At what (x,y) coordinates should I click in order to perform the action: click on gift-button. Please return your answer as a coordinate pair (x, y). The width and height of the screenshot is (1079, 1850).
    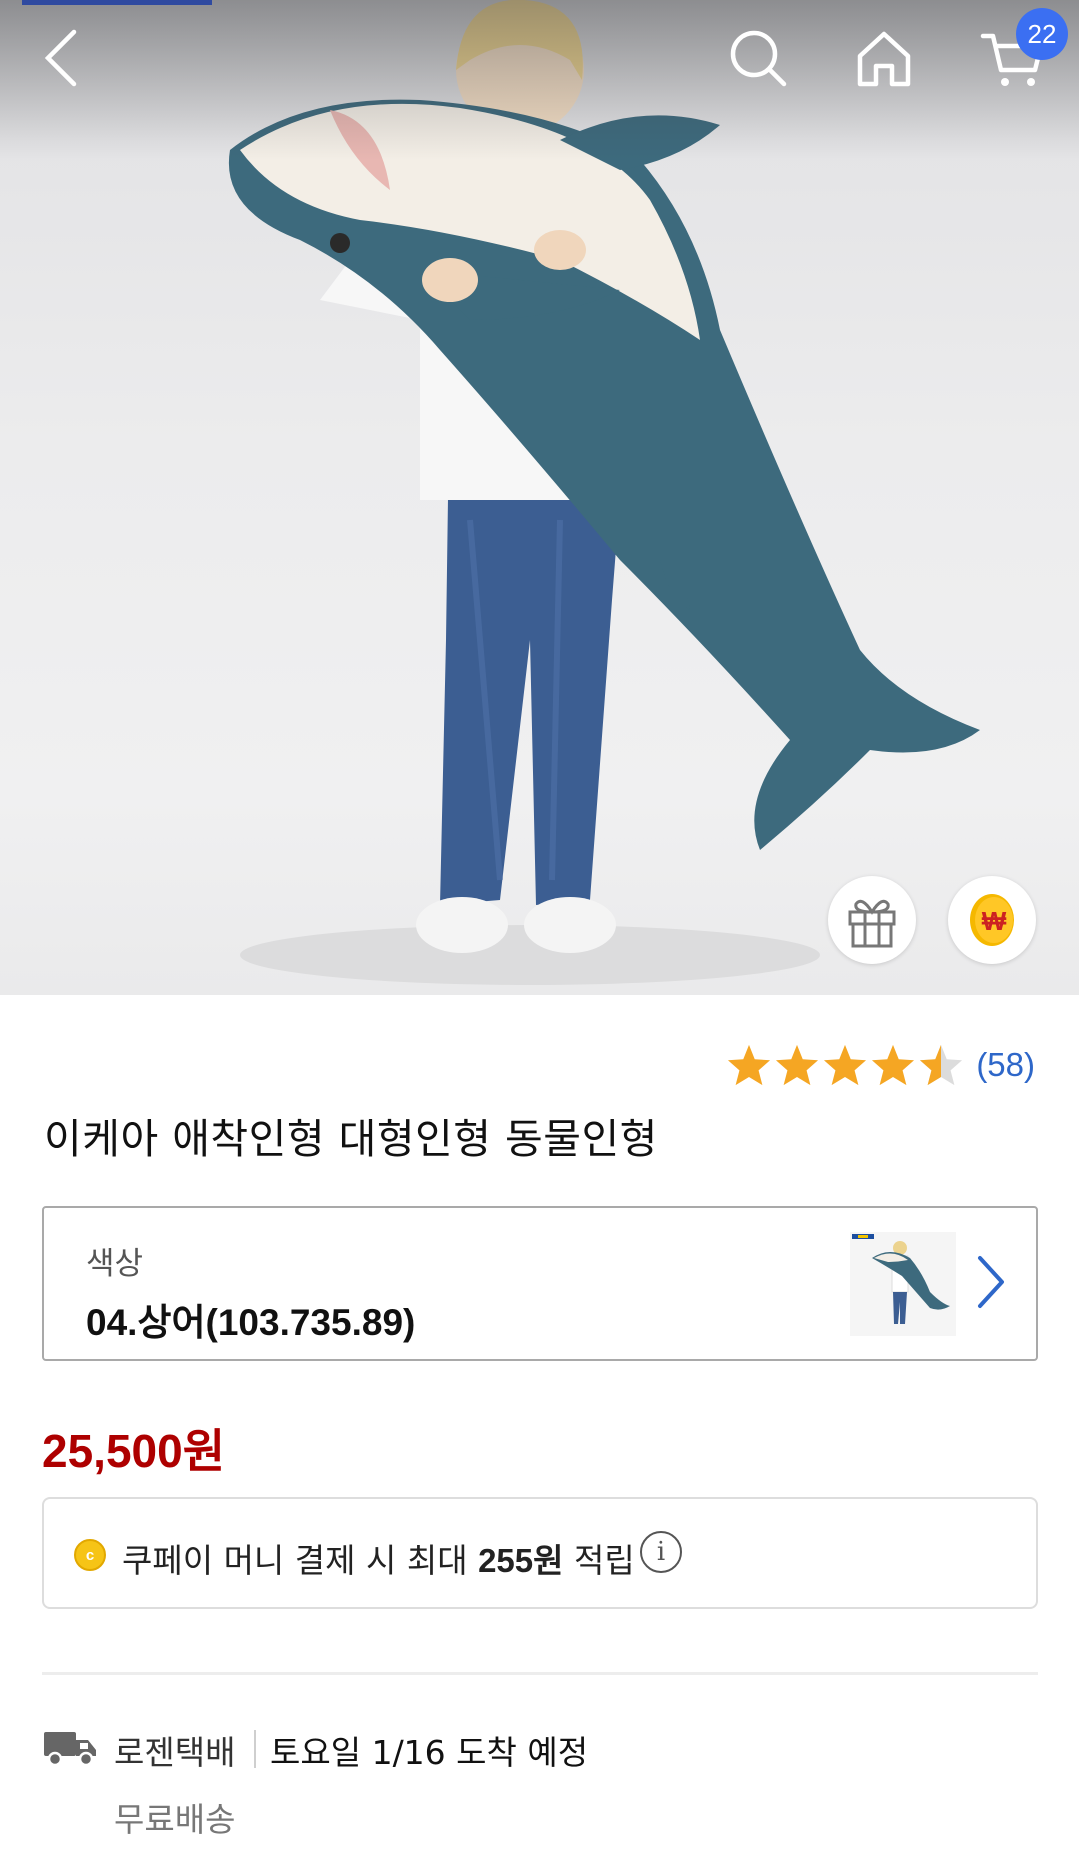
    Looking at the image, I should click on (872, 920).